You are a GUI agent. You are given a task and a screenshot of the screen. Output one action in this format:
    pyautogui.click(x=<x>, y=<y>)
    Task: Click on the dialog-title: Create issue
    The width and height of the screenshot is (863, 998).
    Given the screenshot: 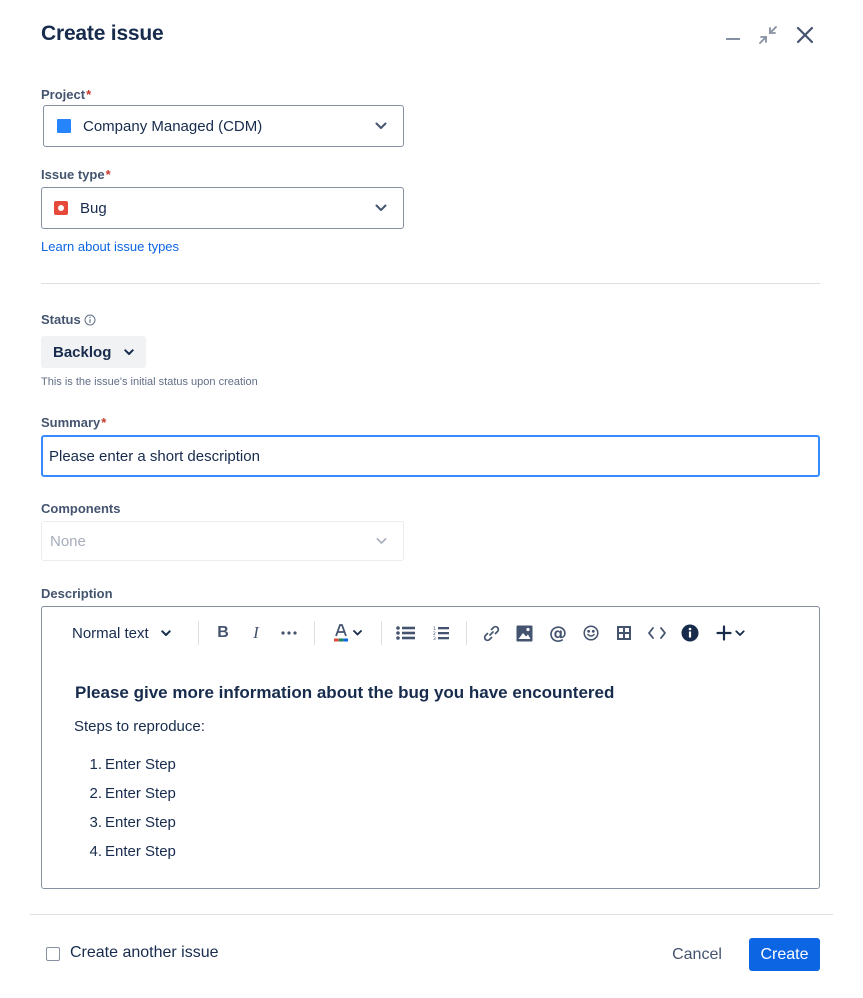 What is the action you would take?
    pyautogui.click(x=102, y=33)
    